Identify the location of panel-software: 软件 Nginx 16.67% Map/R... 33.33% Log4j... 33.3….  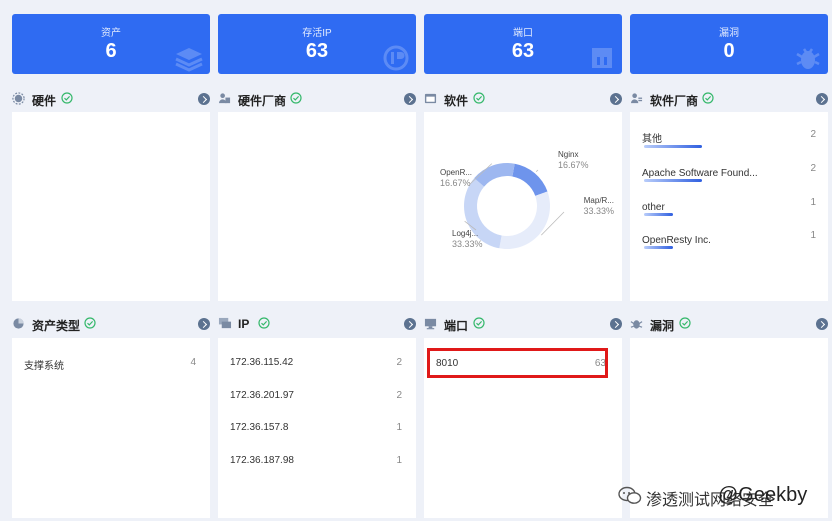
(523, 195).